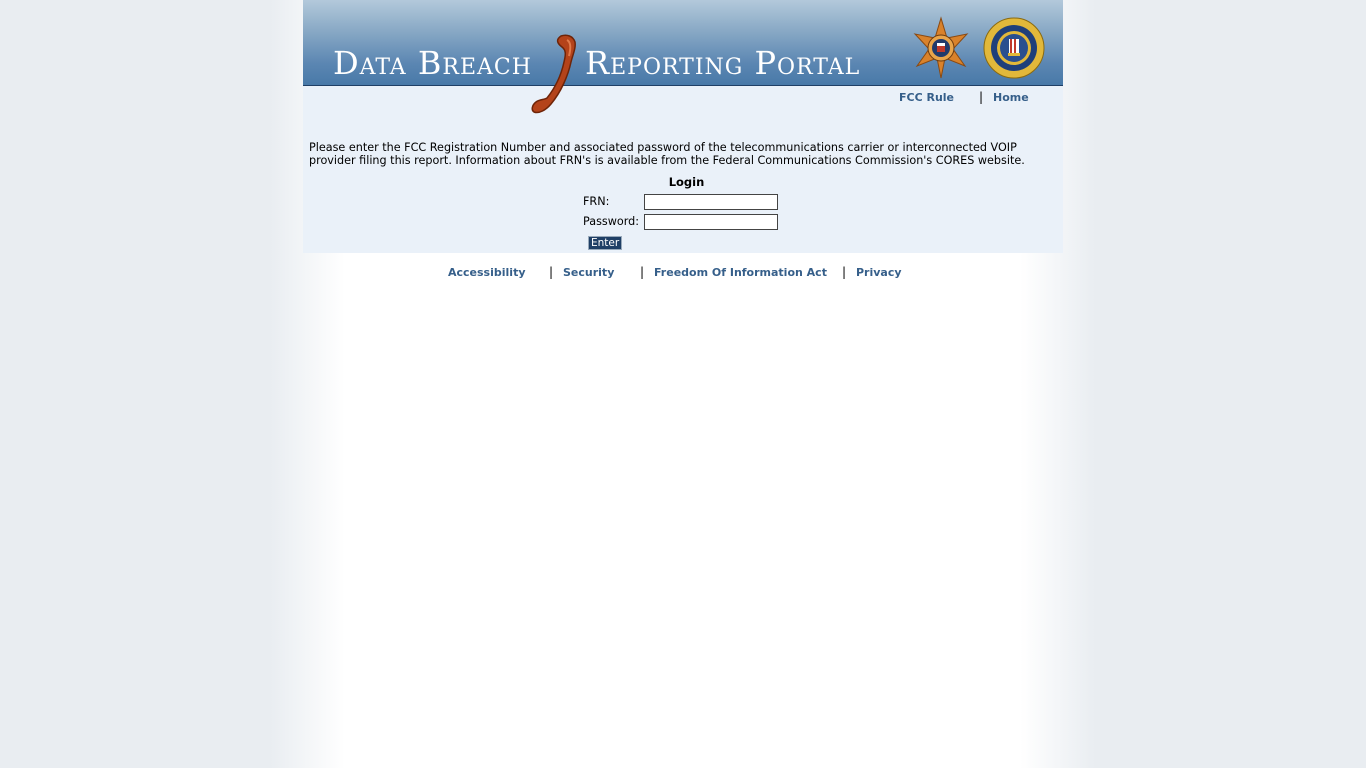 The width and height of the screenshot is (1366, 768). What do you see at coordinates (588, 272) in the screenshot?
I see `security-link: Security` at bounding box center [588, 272].